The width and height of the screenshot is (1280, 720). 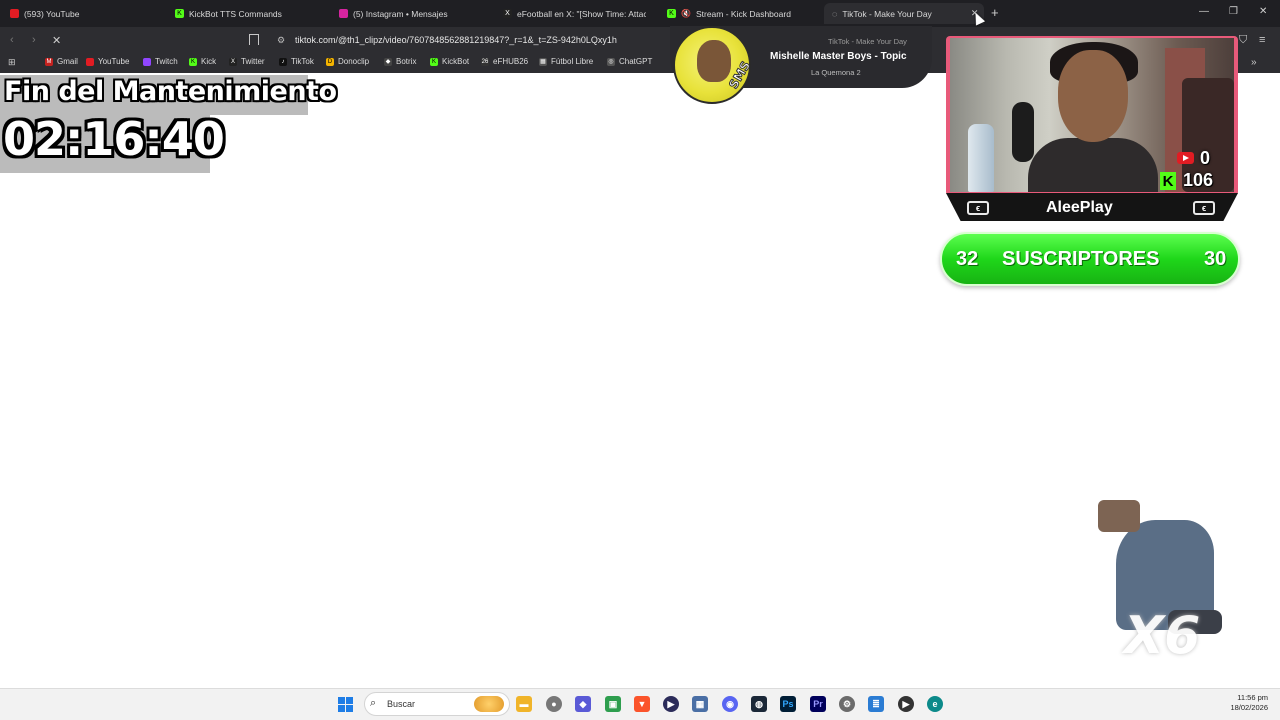 What do you see at coordinates (388, 61) in the screenshot?
I see `botrix-icon: ◆` at bounding box center [388, 61].